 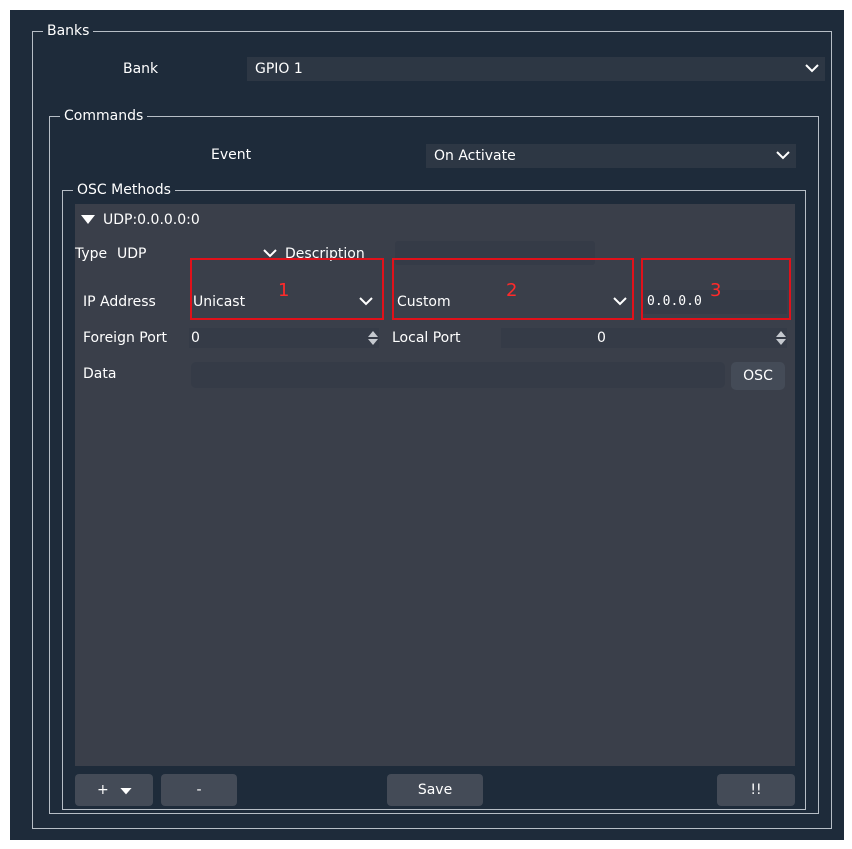 What do you see at coordinates (103, 790) in the screenshot?
I see `add-button-label: +` at bounding box center [103, 790].